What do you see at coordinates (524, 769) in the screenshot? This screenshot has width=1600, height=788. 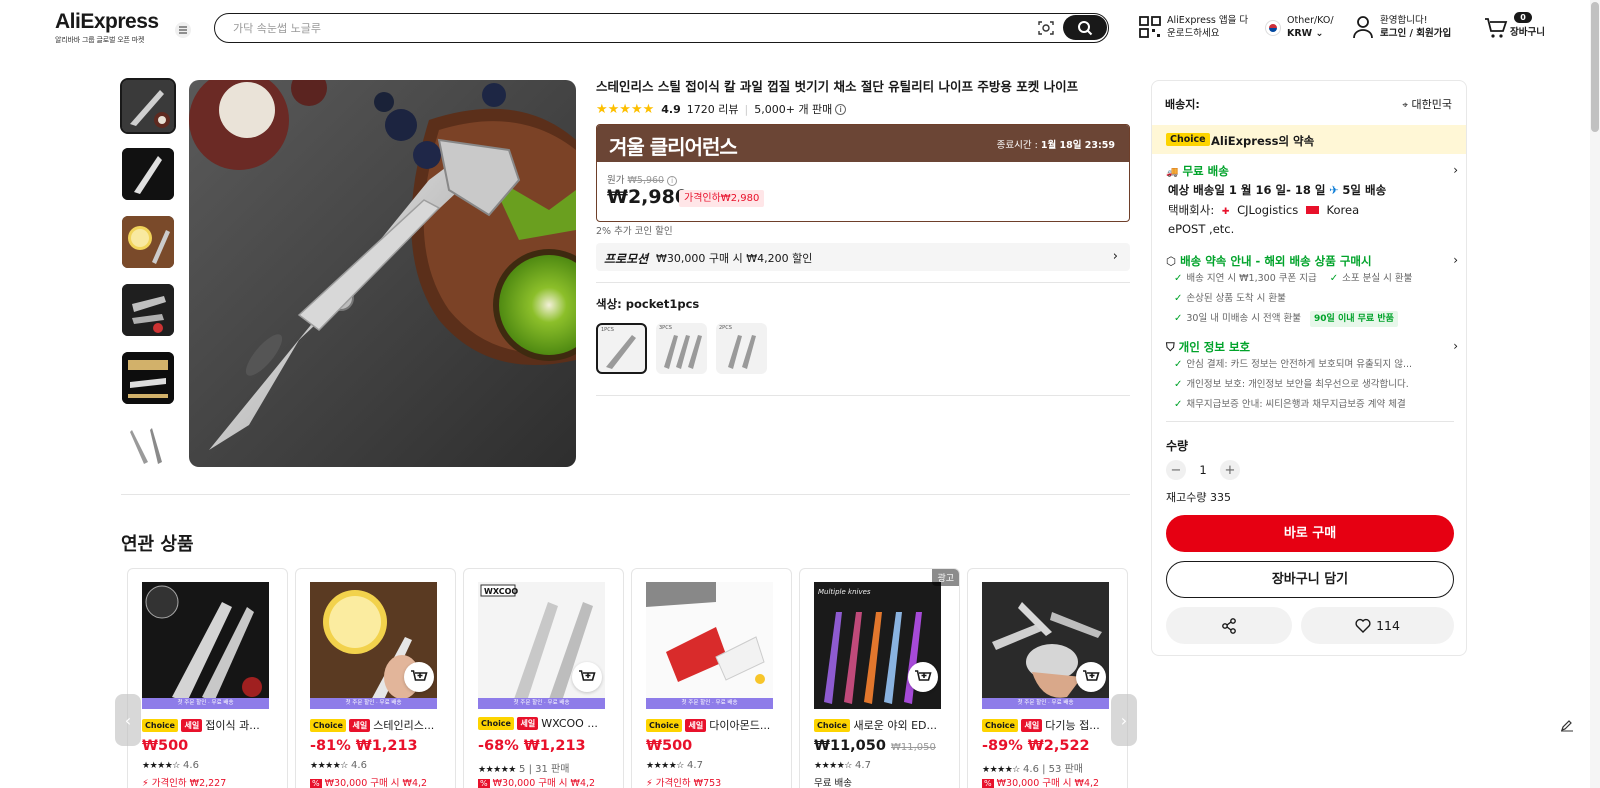 I see `product-rating: ★★★★★ 5 | 31 판매` at bounding box center [524, 769].